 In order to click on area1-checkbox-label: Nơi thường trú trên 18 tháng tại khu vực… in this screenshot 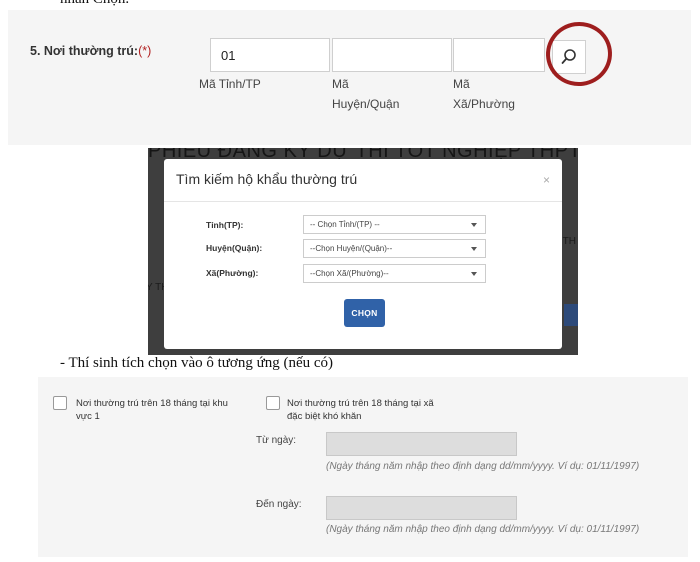, I will do `click(152, 410)`.